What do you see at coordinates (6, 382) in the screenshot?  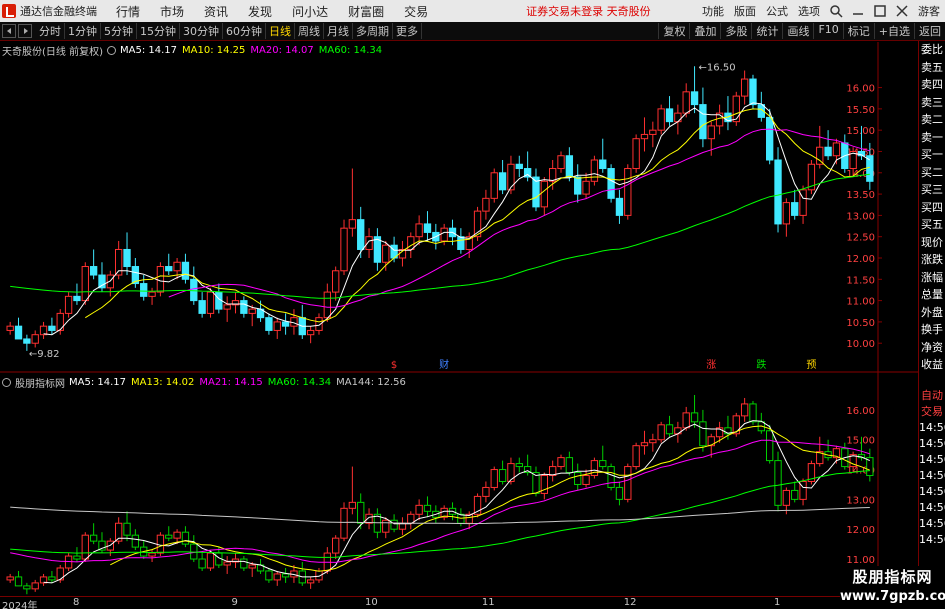 I see `indicator-circle-icon` at bounding box center [6, 382].